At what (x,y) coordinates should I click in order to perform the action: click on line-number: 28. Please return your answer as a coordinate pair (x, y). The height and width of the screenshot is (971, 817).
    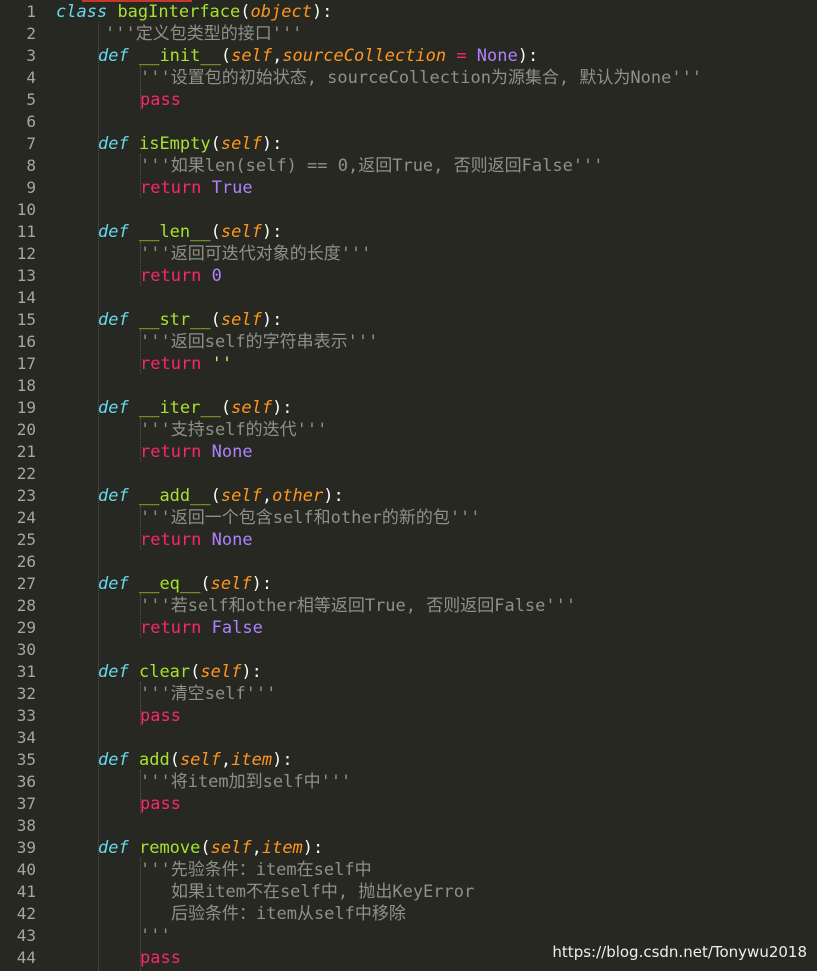
    Looking at the image, I should click on (26, 605).